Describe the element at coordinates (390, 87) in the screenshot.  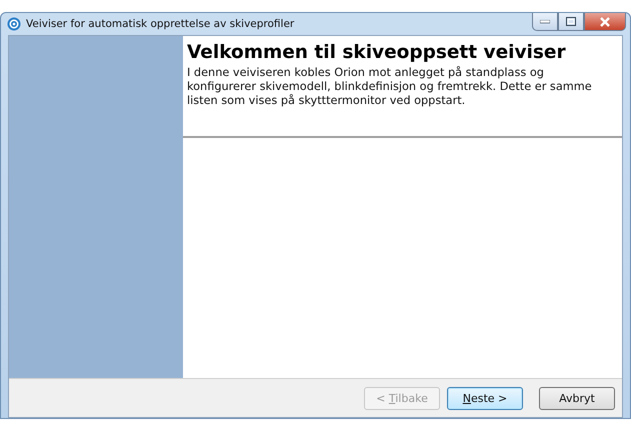
I see `wizard-description: I denne veiviseren kobles Orion mot anlegget på standplass og konfigurerer skivemodell, blinkdefinisjon og fremtrekk. Dette er samme listen som vises på skytttermonitor ved oppstart.` at that location.